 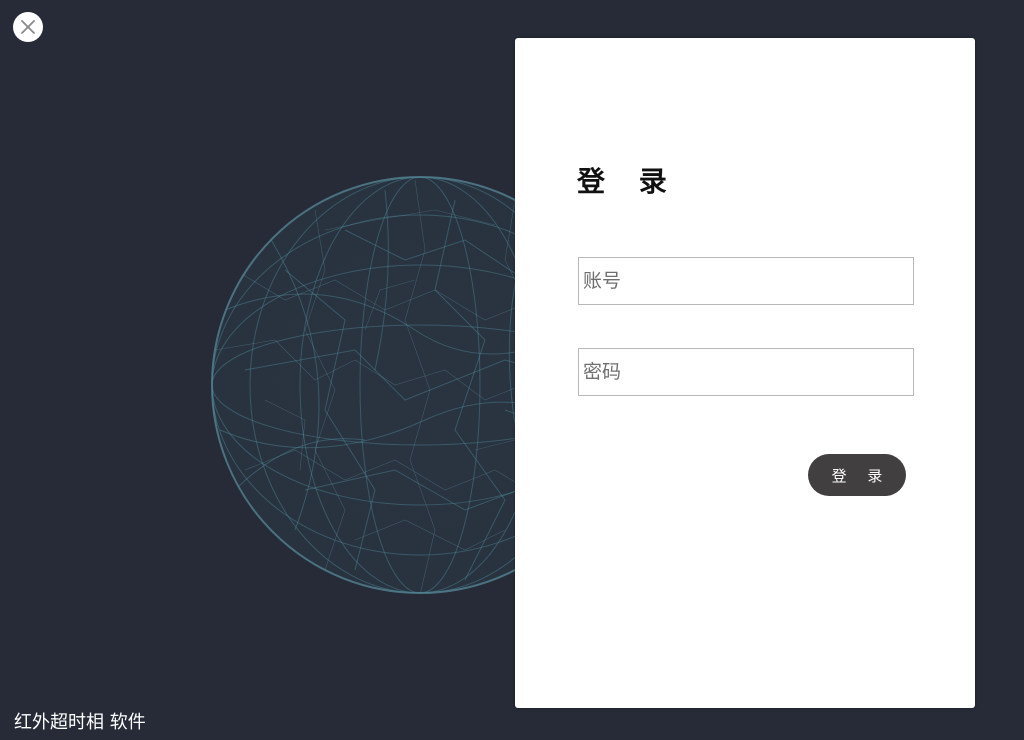 What do you see at coordinates (857, 475) in the screenshot?
I see `login-button: 登 录` at bounding box center [857, 475].